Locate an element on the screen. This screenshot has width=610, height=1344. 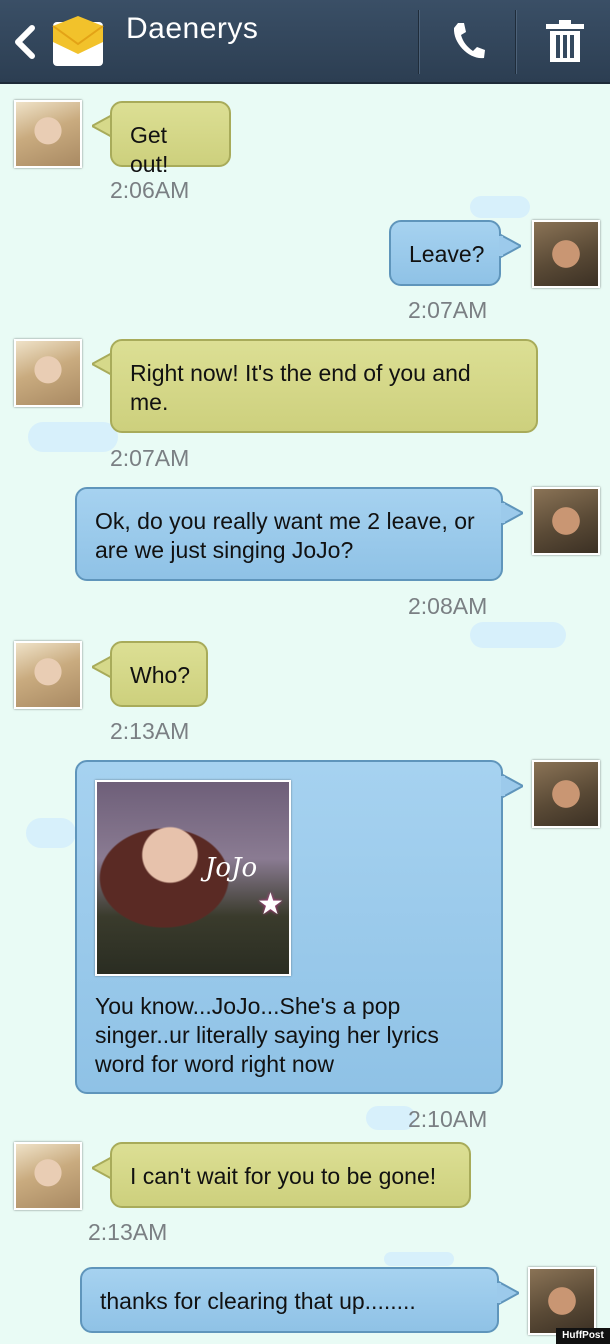
message-bubble-incoming: I can't wait for you to be gone! is located at coordinates (290, 1175).